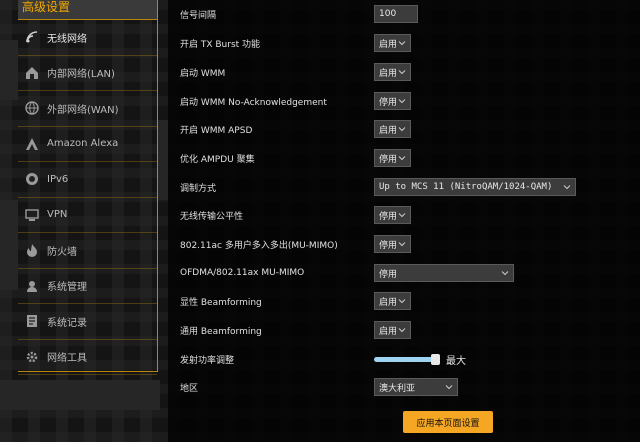  I want to click on region-select: 澳大利亚, so click(416, 387).